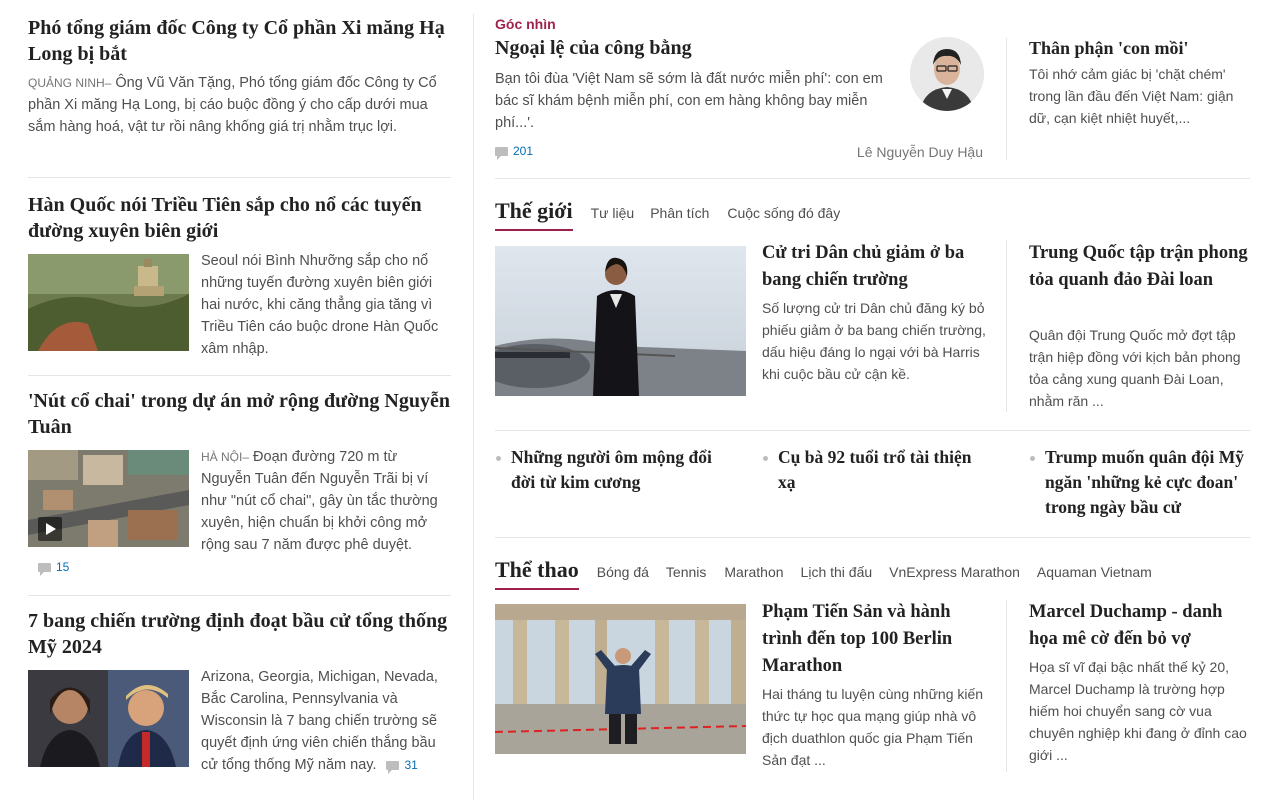 The width and height of the screenshot is (1280, 800). I want to click on border-hill-image, so click(108, 302).